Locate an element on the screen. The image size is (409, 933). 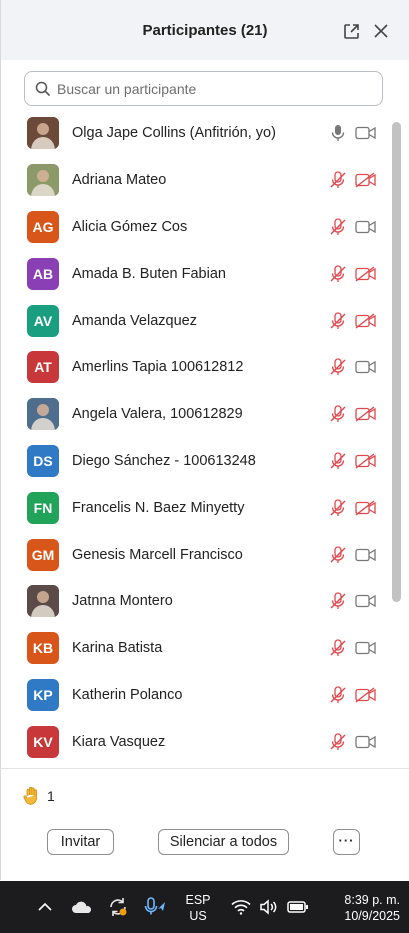
avatar: KB is located at coordinates (43, 648).